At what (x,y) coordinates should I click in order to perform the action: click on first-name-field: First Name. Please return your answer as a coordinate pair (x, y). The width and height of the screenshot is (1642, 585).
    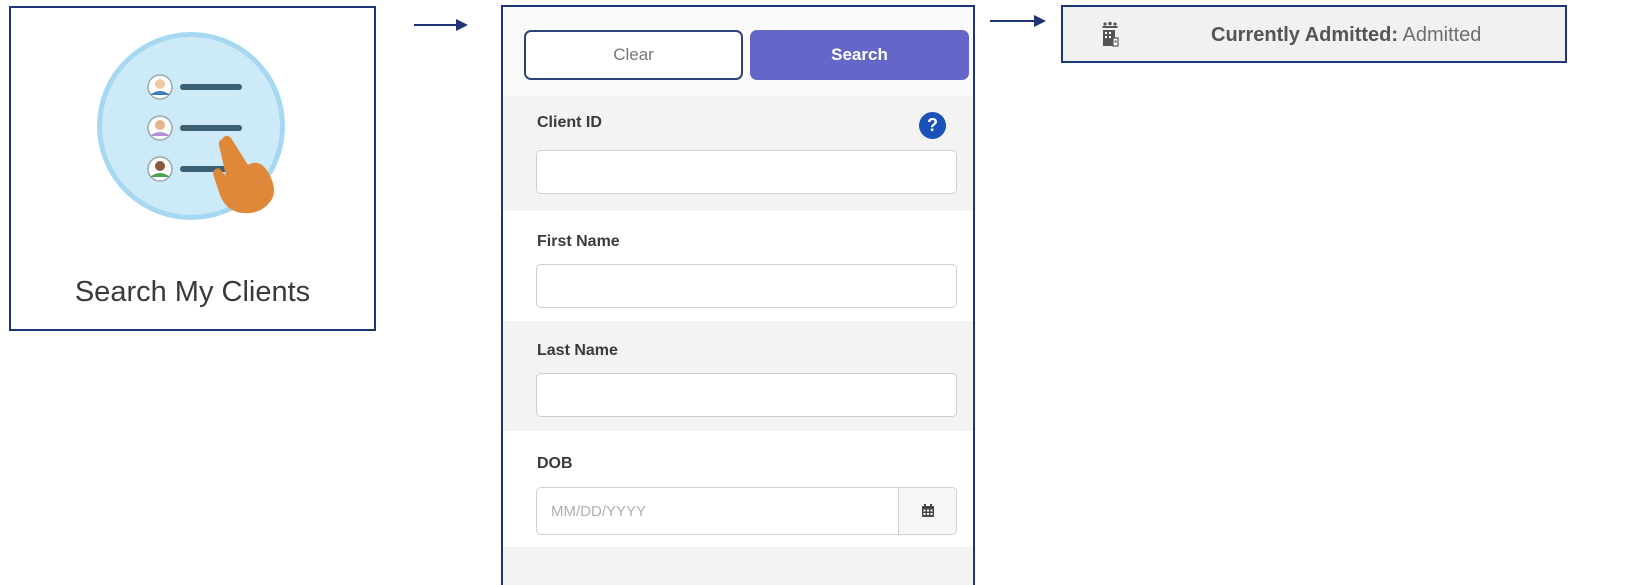
    Looking at the image, I should click on (738, 266).